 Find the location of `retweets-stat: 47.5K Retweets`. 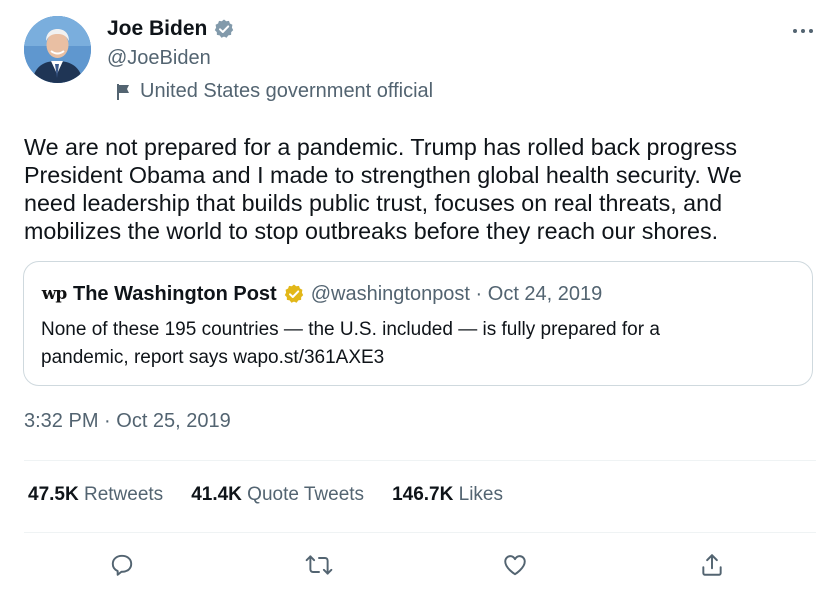

retweets-stat: 47.5K Retweets is located at coordinates (95, 495).